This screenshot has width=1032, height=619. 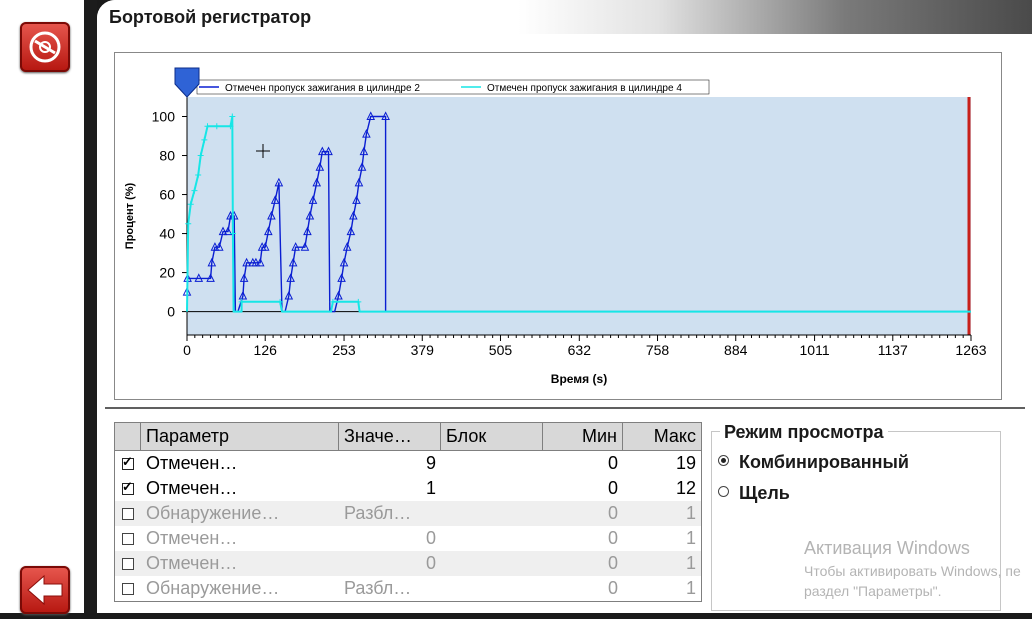 What do you see at coordinates (685, 488) in the screenshot?
I see `row-max: 12` at bounding box center [685, 488].